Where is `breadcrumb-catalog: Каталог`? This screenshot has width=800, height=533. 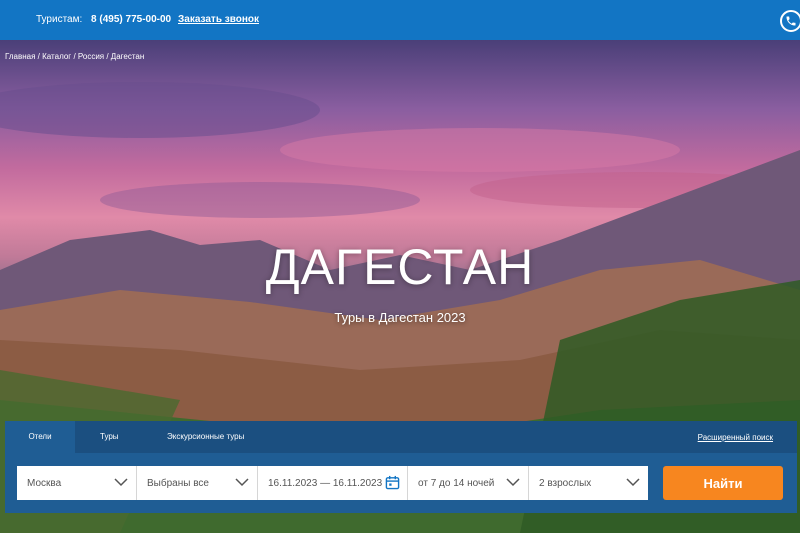 breadcrumb-catalog: Каталог is located at coordinates (56, 56).